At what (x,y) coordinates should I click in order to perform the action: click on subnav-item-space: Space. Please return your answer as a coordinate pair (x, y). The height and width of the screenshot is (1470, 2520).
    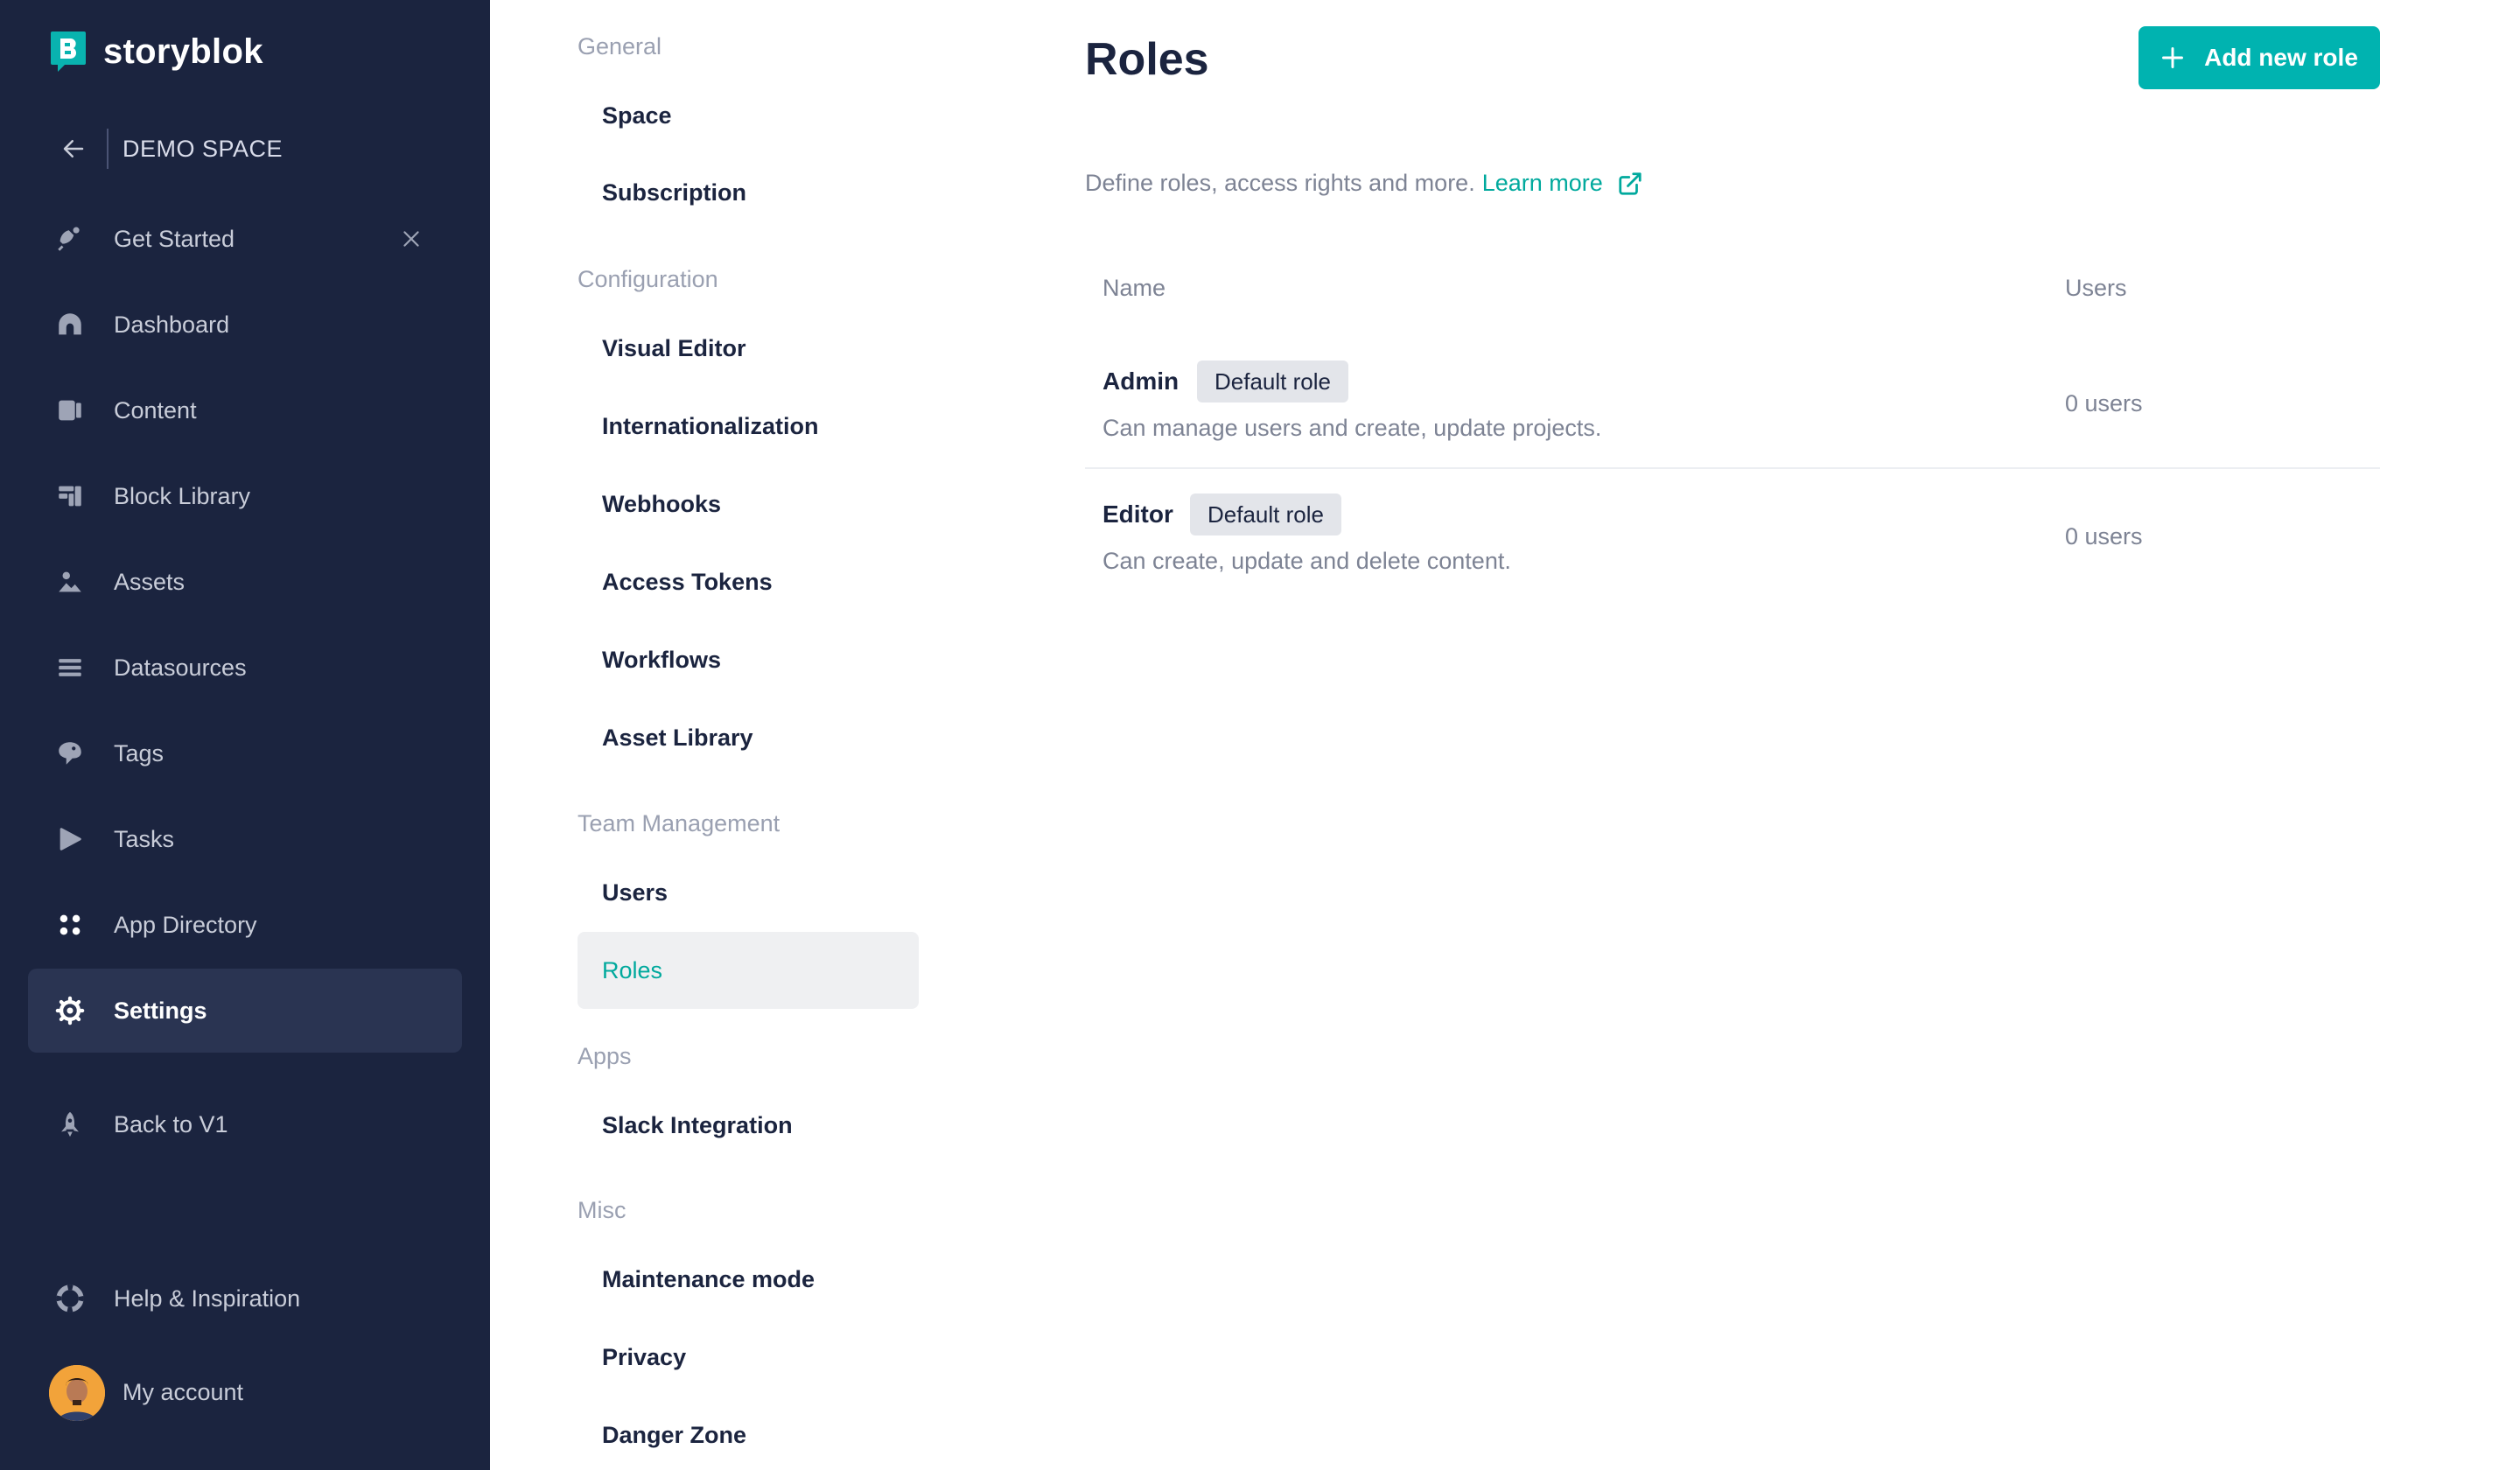
    Looking at the image, I should click on (748, 115).